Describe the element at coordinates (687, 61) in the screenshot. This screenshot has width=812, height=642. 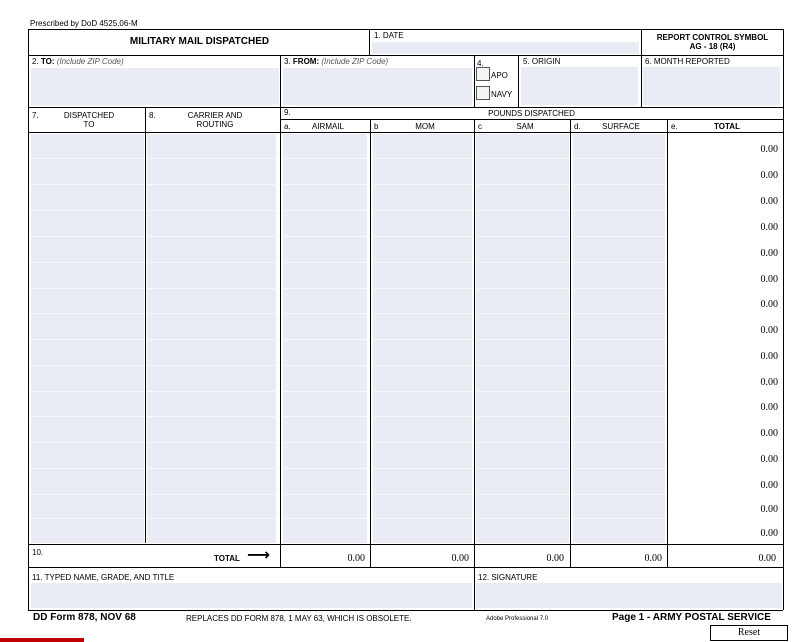
I see `month-reported-label: 6. MONTH REPORTED` at that location.